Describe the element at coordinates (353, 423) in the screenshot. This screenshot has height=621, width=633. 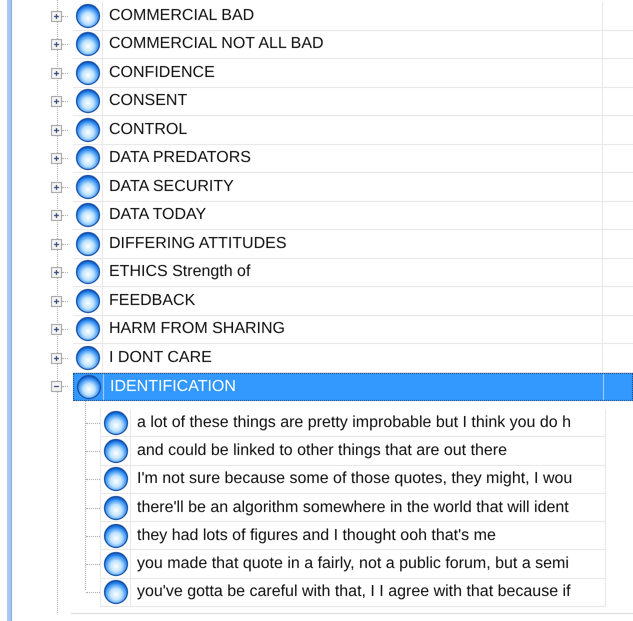
I see `tree-node: a lot of these things are pretty improbable but I think you do h` at that location.